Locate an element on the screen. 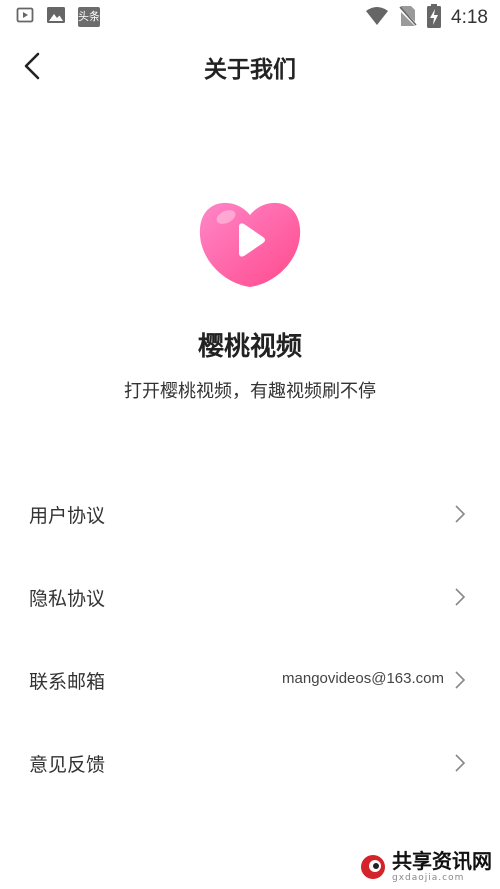 The height and width of the screenshot is (889, 500). battery-charging-icon is located at coordinates (434, 18).